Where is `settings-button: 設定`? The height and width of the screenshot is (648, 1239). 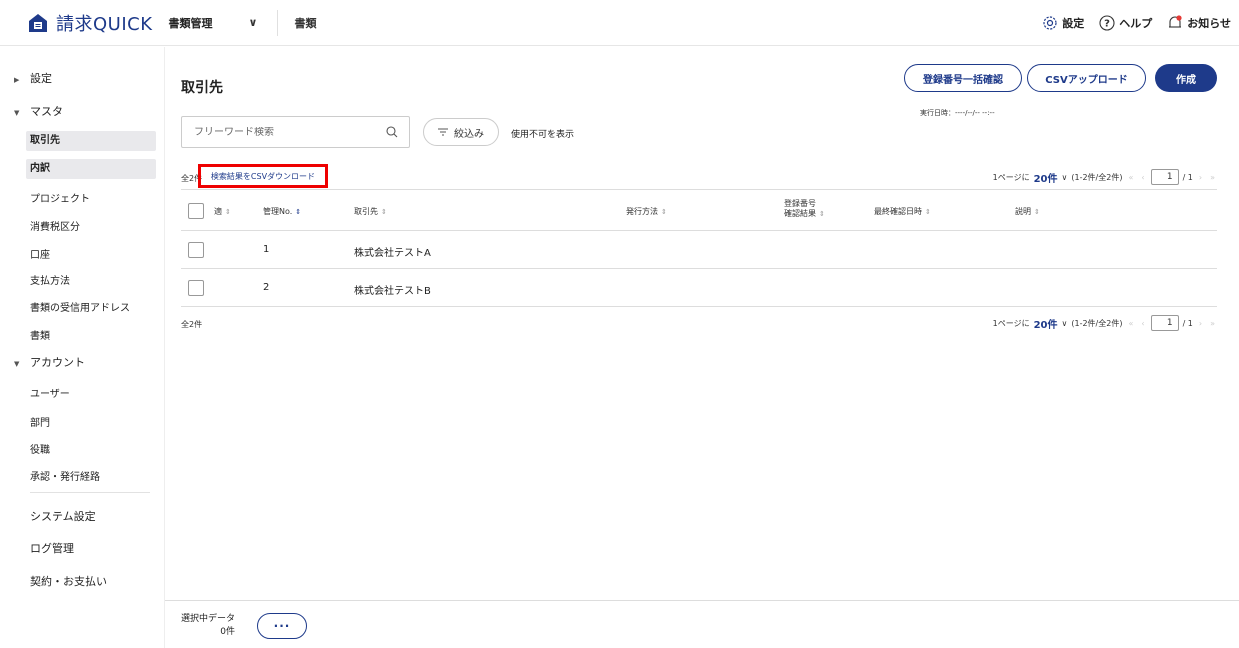 settings-button: 設定 is located at coordinates (1062, 23).